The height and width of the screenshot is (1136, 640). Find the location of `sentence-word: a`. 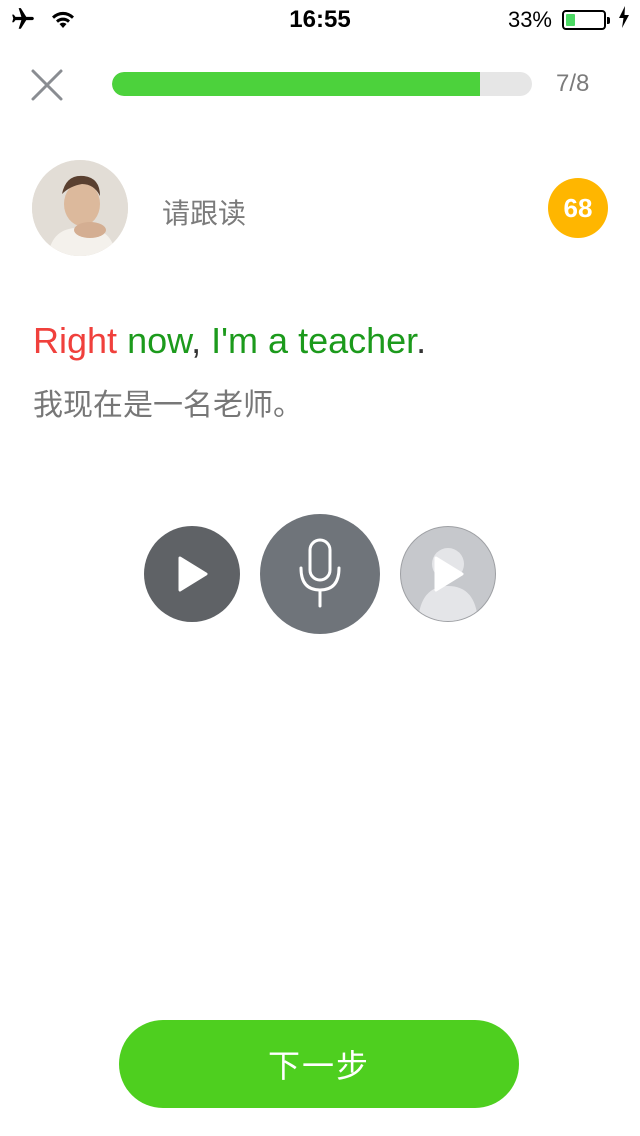

sentence-word: a is located at coordinates (278, 340).